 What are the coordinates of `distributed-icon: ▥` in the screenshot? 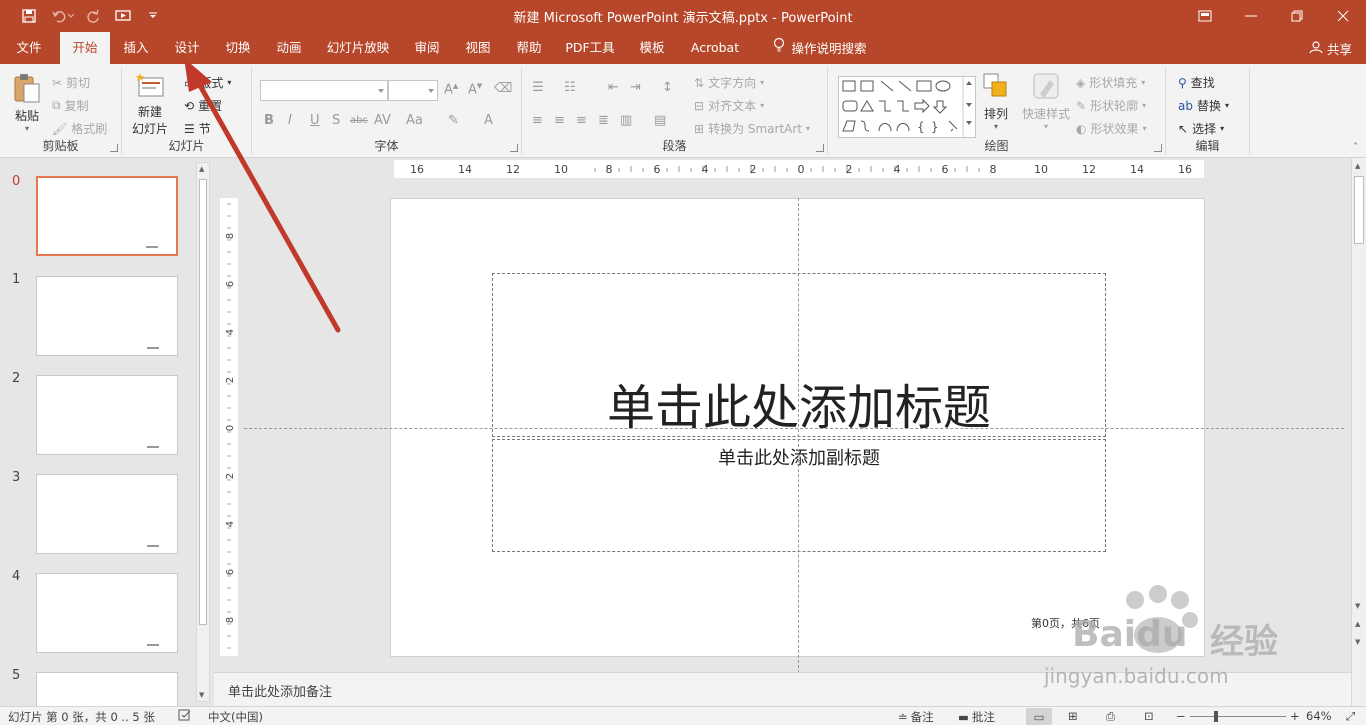 It's located at (626, 120).